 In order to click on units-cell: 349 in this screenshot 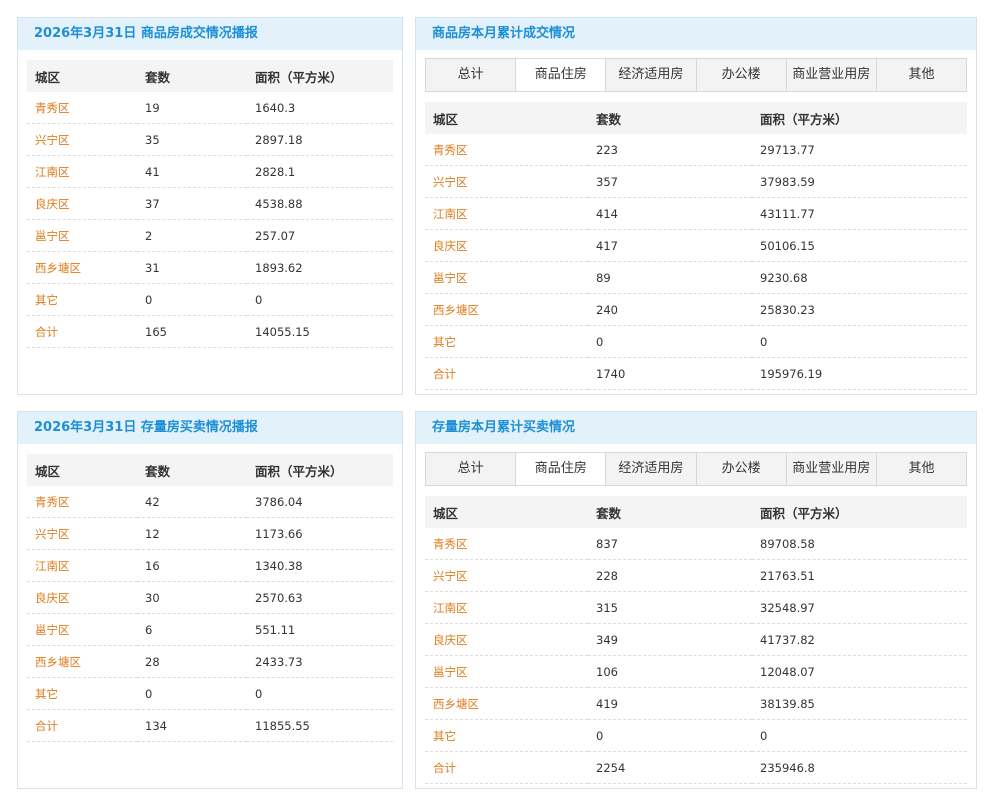, I will do `click(670, 639)`.